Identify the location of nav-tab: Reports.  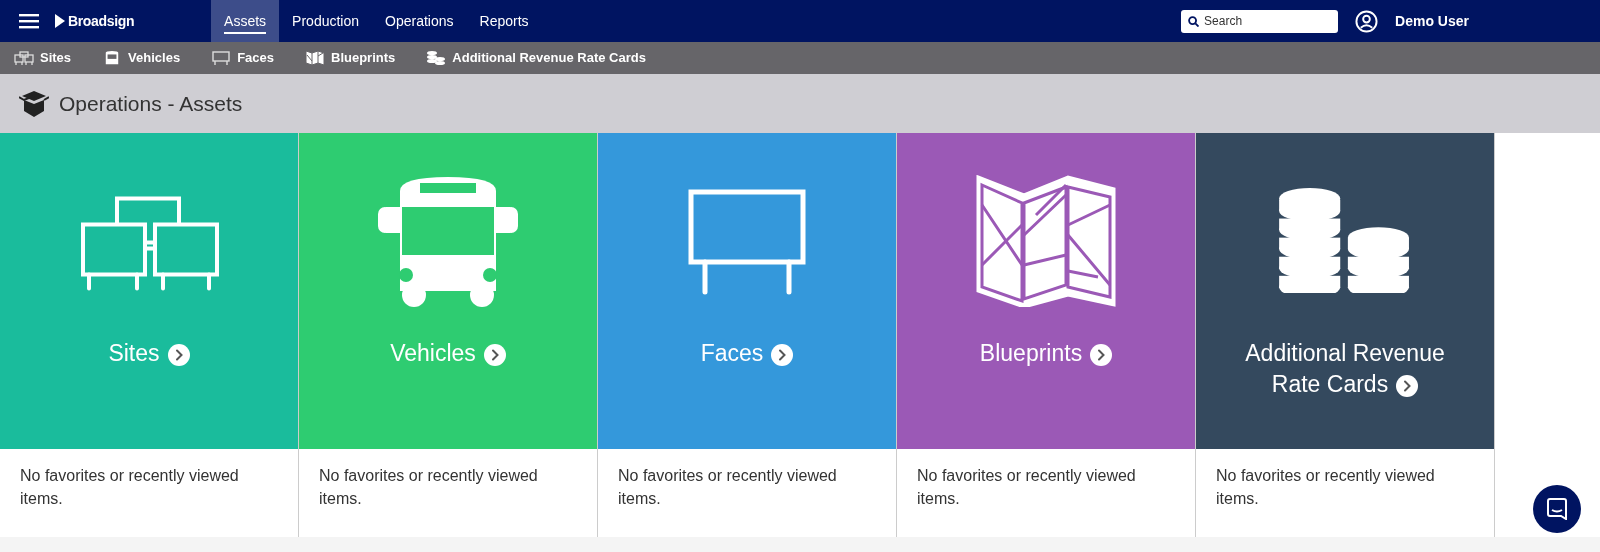
(504, 21).